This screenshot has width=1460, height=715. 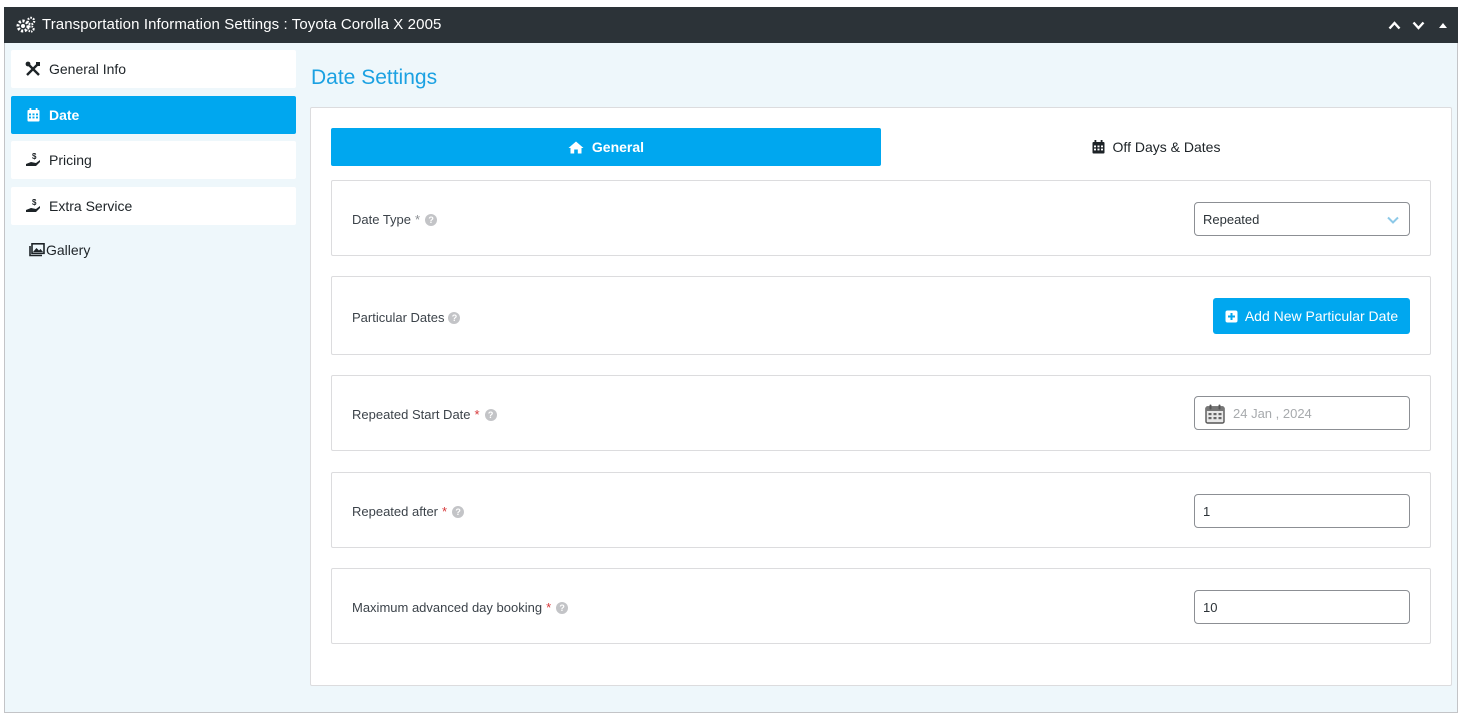 I want to click on field-label: Date Type, so click(x=382, y=219).